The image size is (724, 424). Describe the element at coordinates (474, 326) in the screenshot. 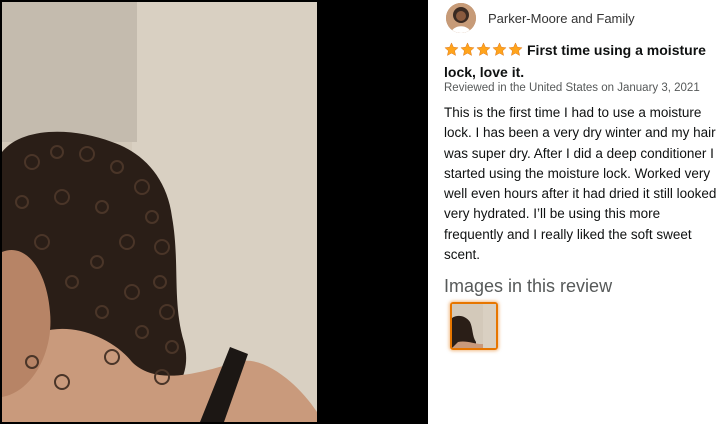

I see `review-image-thumbnail` at that location.